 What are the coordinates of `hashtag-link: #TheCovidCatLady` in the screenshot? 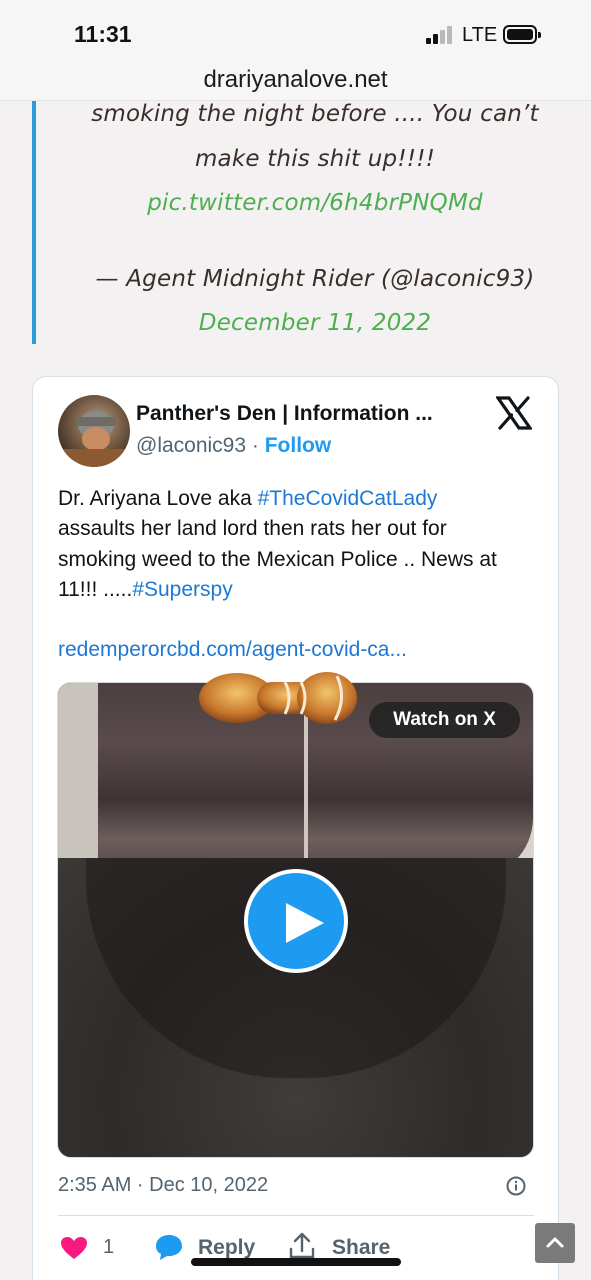 It's located at (348, 498).